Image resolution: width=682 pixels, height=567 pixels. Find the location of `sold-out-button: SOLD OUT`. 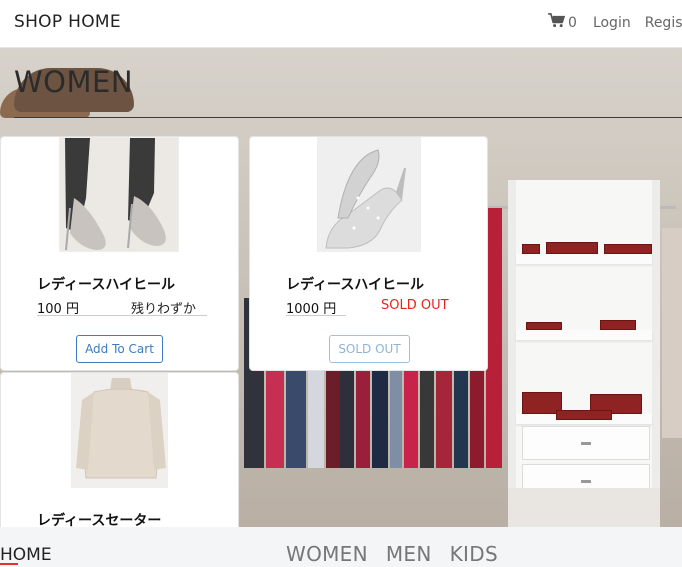

sold-out-button: SOLD OUT is located at coordinates (369, 349).